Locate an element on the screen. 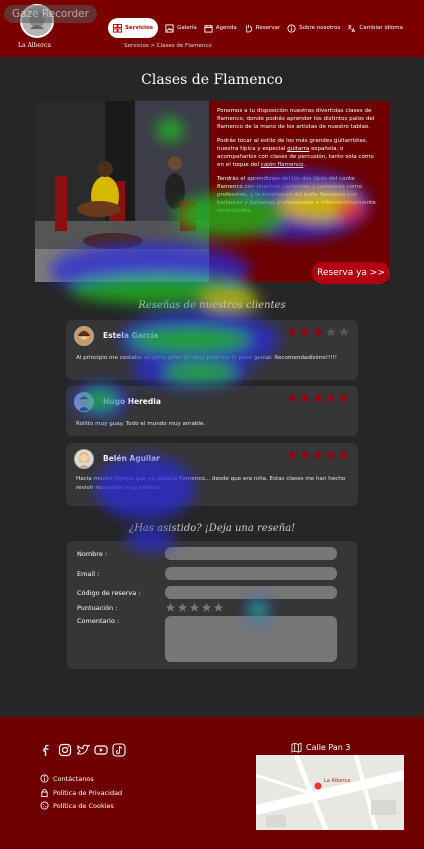 This screenshot has height=849, width=424. lock-icon is located at coordinates (44, 792).